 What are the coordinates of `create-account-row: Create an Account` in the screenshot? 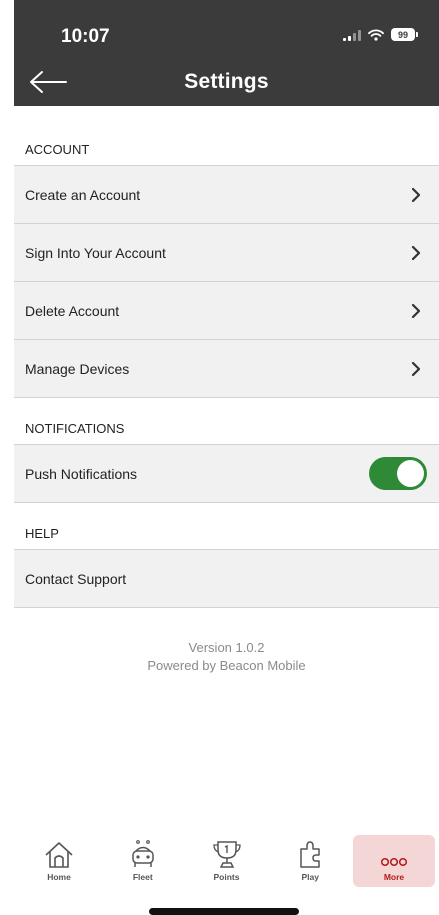 It's located at (226, 195).